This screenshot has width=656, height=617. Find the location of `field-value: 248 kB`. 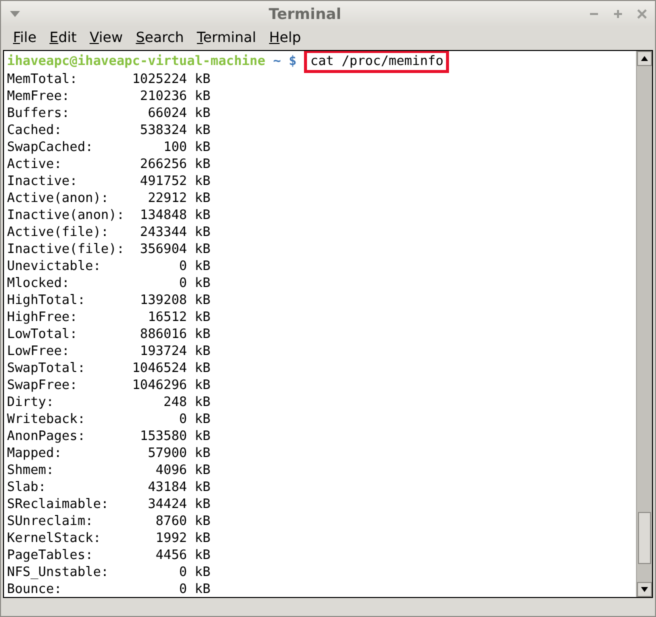

field-value: 248 kB is located at coordinates (186, 402).